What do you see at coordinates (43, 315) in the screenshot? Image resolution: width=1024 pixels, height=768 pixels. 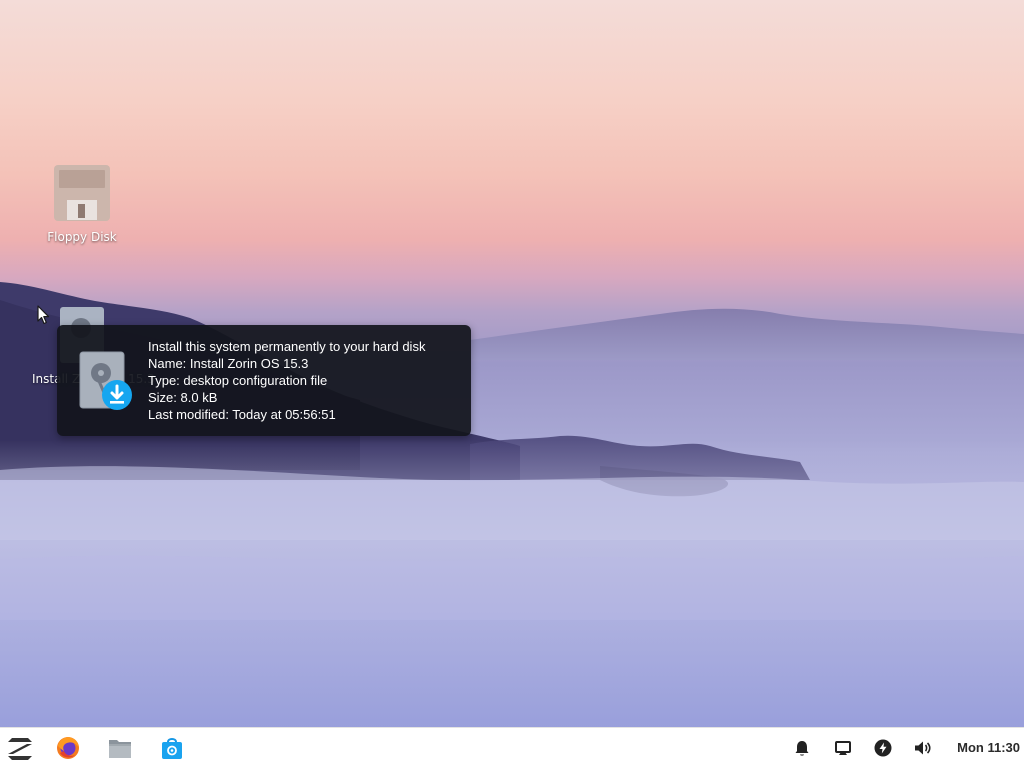 I see `mouse-cursor-icon` at bounding box center [43, 315].